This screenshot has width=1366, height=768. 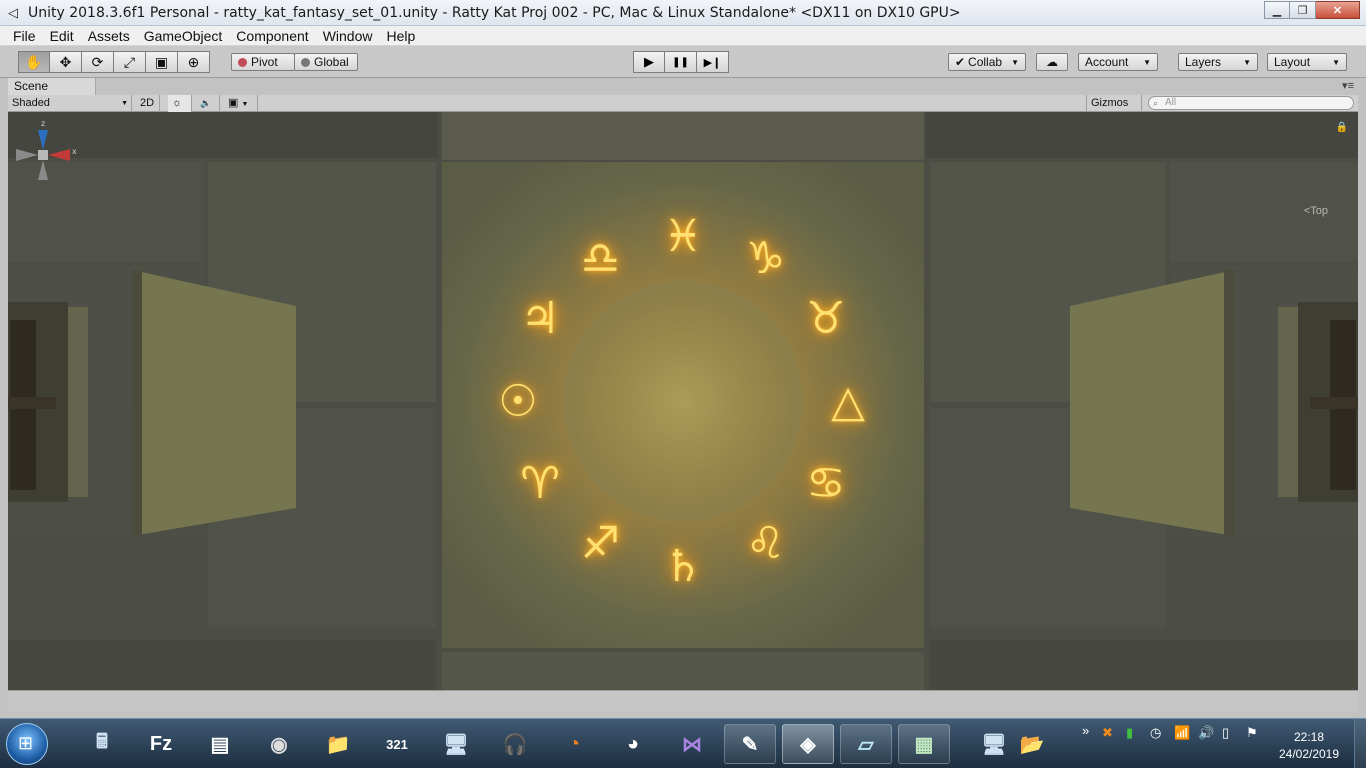 I want to click on folder-icon: 📂, so click(x=1032, y=744).